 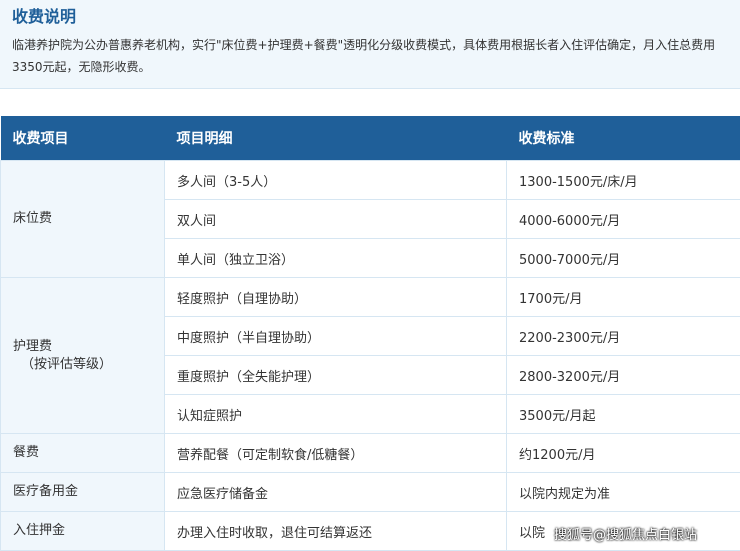 I want to click on detail-cell: 办理入住时收取，退住可结算返还, so click(x=335, y=531).